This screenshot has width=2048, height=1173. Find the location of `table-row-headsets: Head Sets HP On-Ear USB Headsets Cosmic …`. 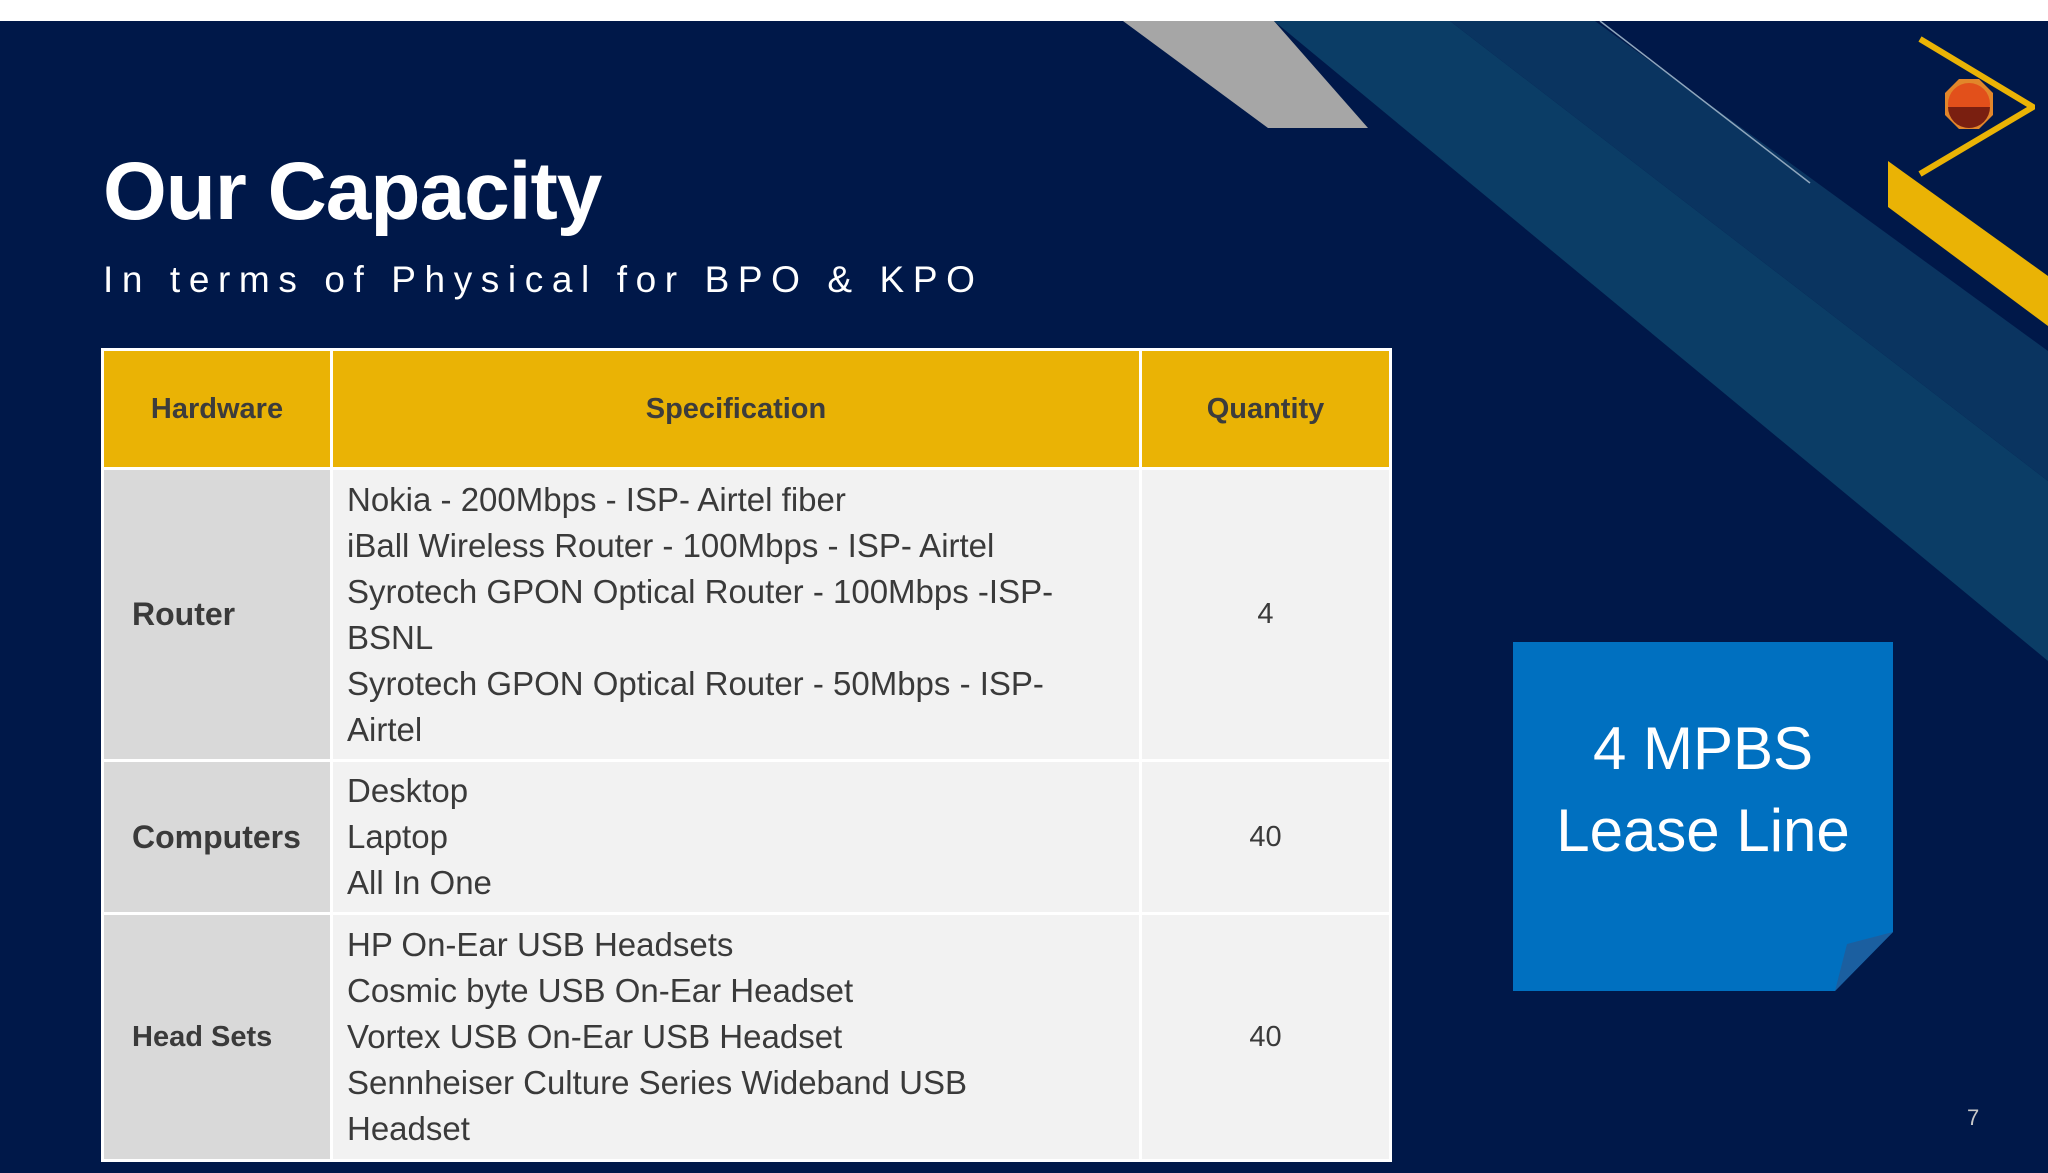

table-row-headsets: Head Sets HP On-Ear USB Headsets Cosmic … is located at coordinates (746, 1037).